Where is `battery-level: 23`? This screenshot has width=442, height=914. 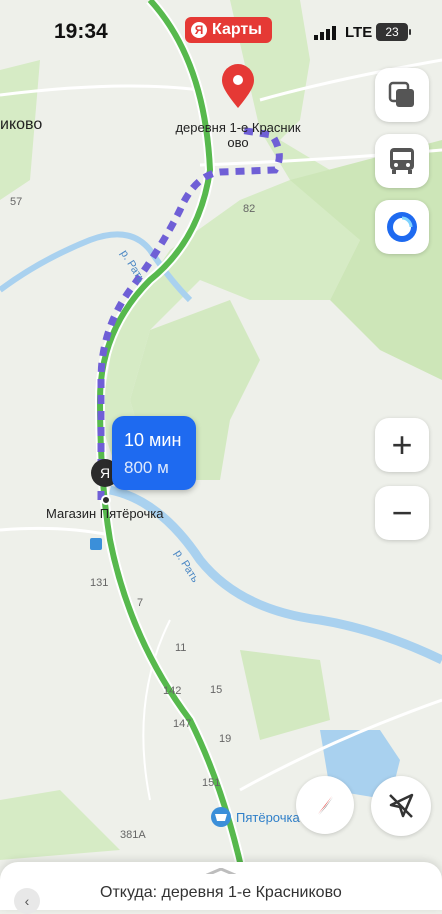 battery-level: 23 is located at coordinates (392, 32).